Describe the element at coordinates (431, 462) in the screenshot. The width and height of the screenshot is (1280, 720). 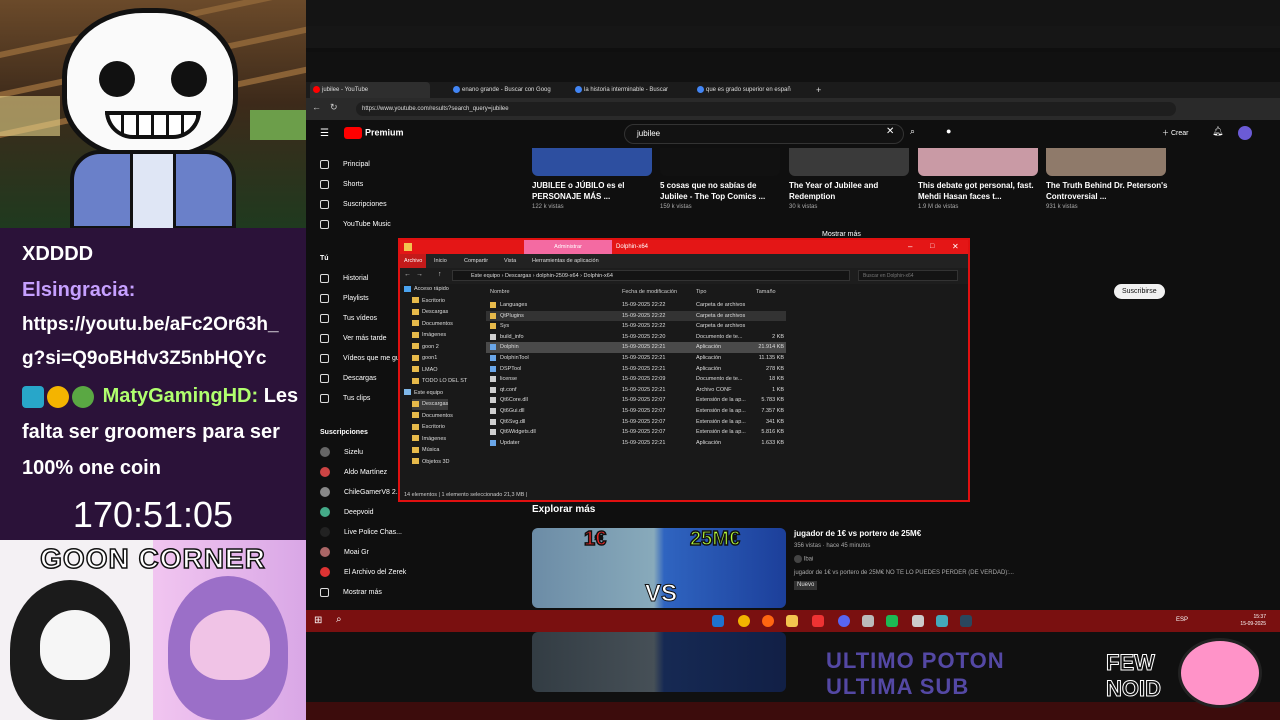
I see `nav-item: Objetos 3D` at that location.